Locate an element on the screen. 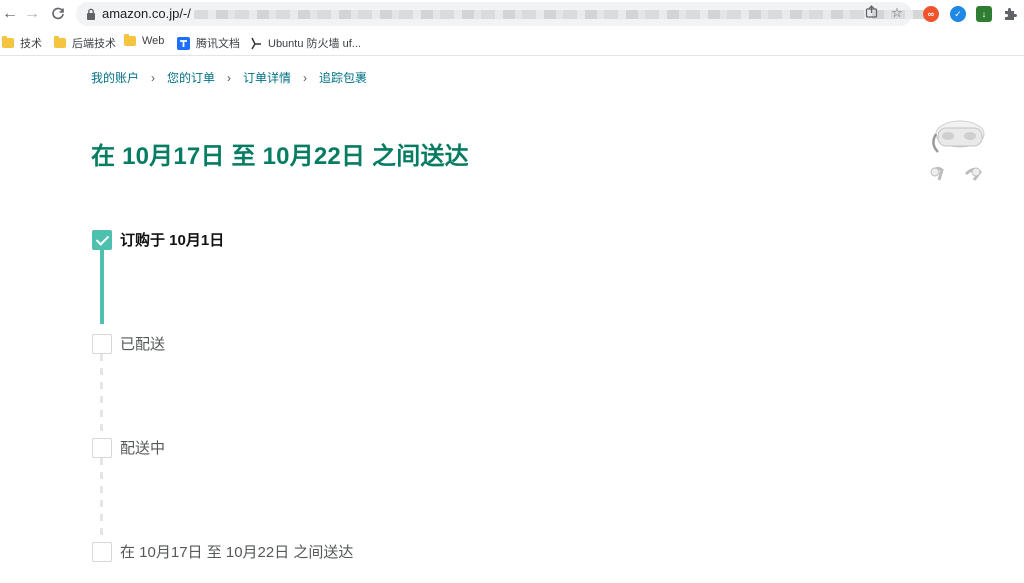  progress-line-completed is located at coordinates (102, 286).